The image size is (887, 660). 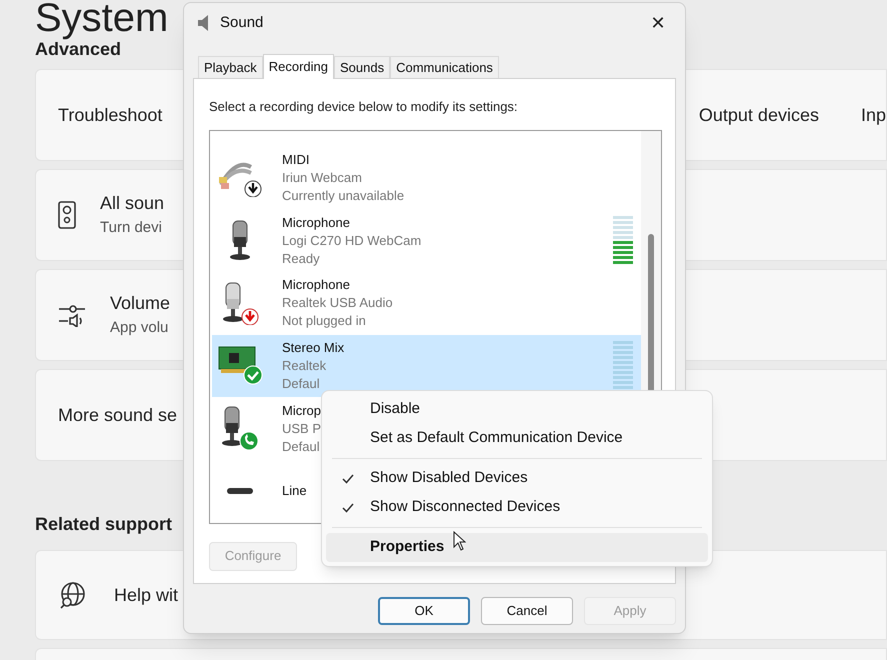 What do you see at coordinates (395, 409) in the screenshot?
I see `menu-item-label: Disable` at bounding box center [395, 409].